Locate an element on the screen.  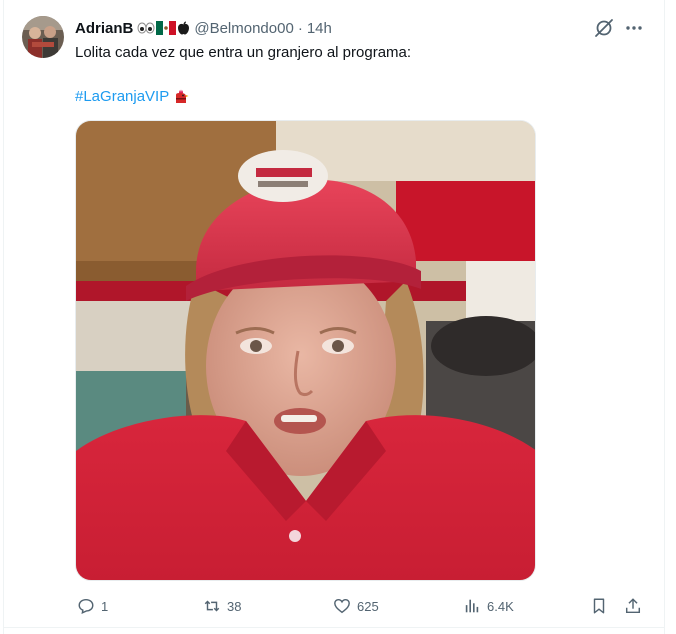
more-options-icon is located at coordinates (634, 28).